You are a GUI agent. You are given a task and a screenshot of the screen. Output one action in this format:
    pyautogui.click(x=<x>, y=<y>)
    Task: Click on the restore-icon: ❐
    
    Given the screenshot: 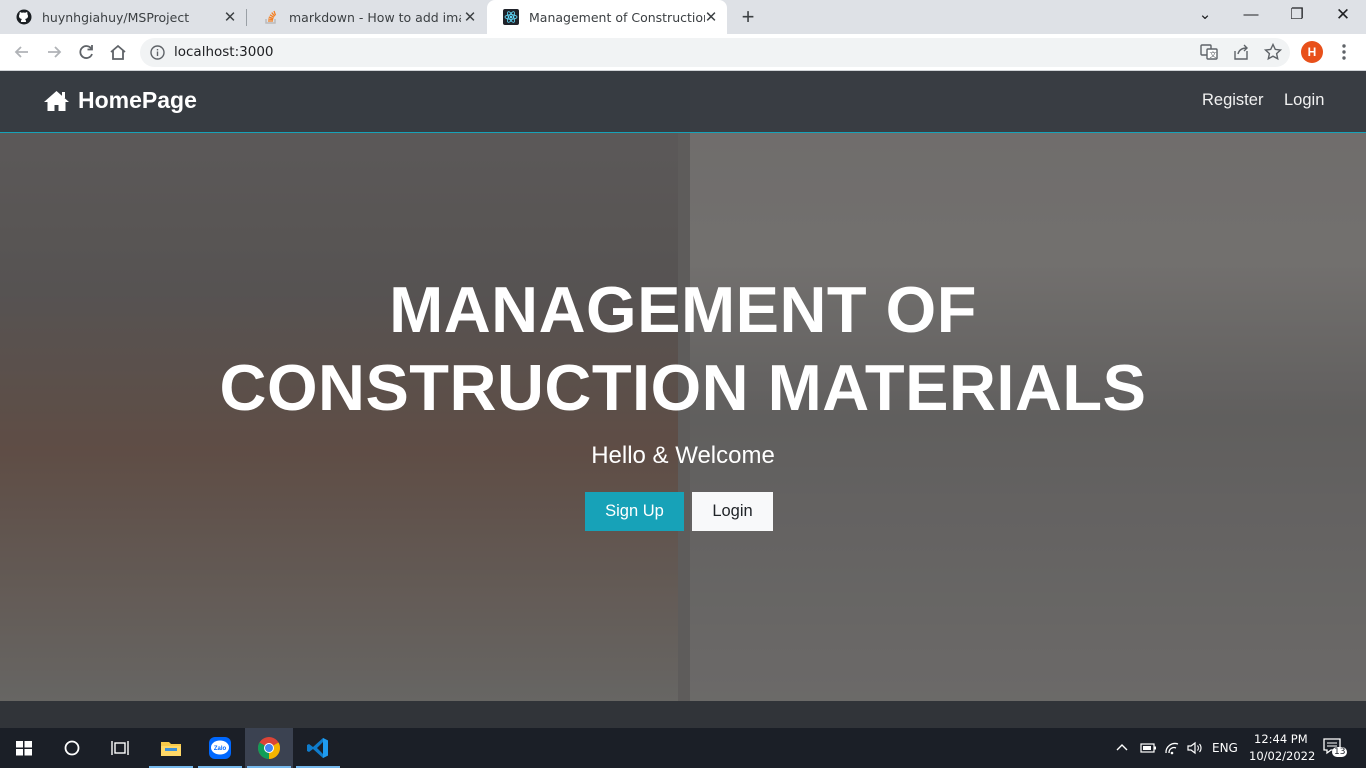 What is the action you would take?
    pyautogui.click(x=1297, y=17)
    